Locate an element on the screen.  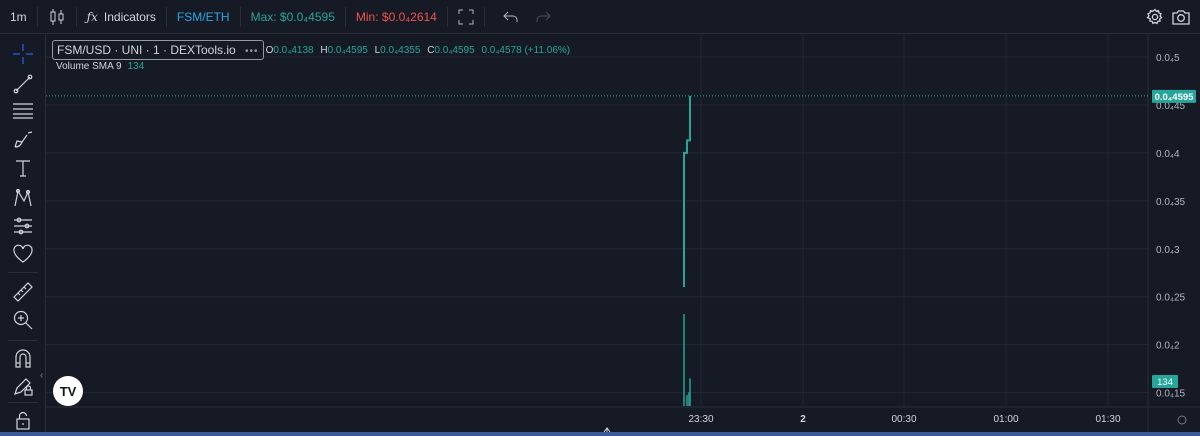
max-price-label: Max: $0.0₄4595 is located at coordinates (292, 16).